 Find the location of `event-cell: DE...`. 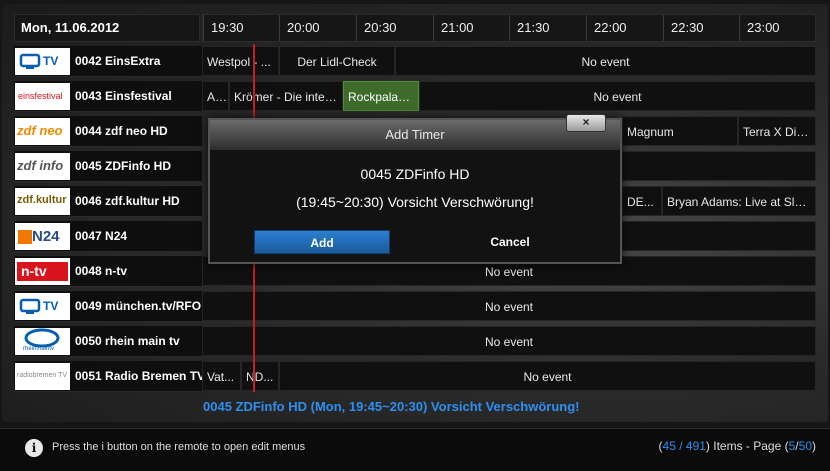

event-cell: DE... is located at coordinates (642, 201).